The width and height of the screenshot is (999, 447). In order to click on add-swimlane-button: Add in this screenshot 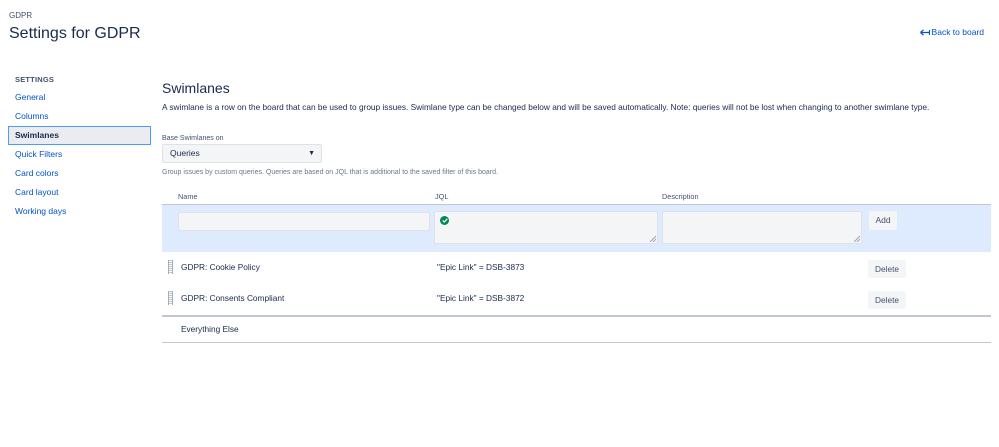, I will do `click(883, 220)`.